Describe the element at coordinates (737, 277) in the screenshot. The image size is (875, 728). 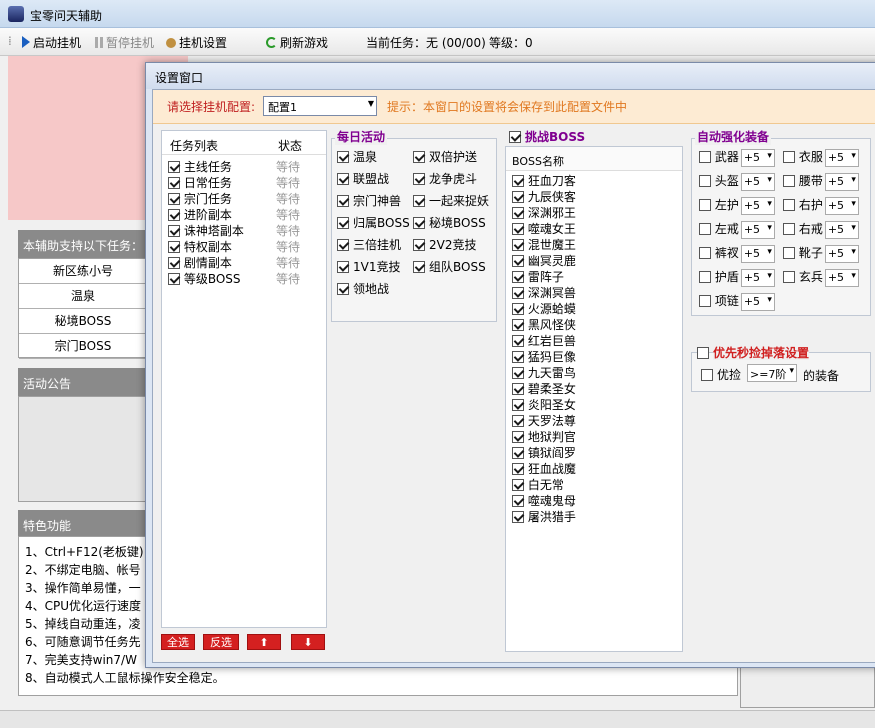
I see `enhance-item: 护盾 +5` at that location.